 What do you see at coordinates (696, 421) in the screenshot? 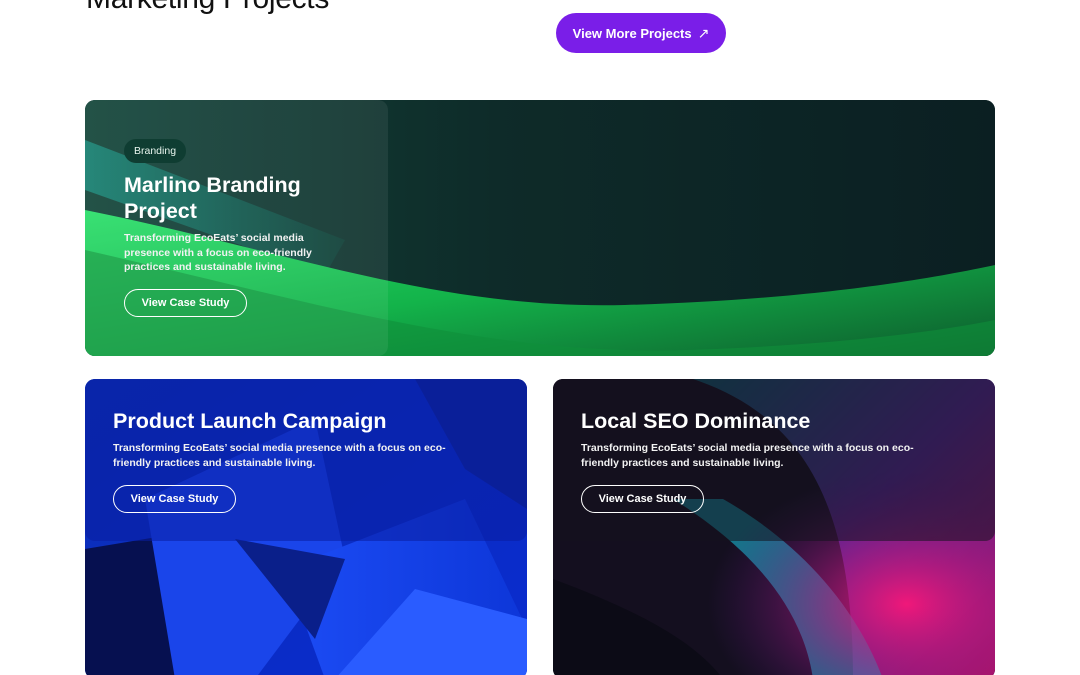
I see `project-title: Local SEO Dominance` at bounding box center [696, 421].